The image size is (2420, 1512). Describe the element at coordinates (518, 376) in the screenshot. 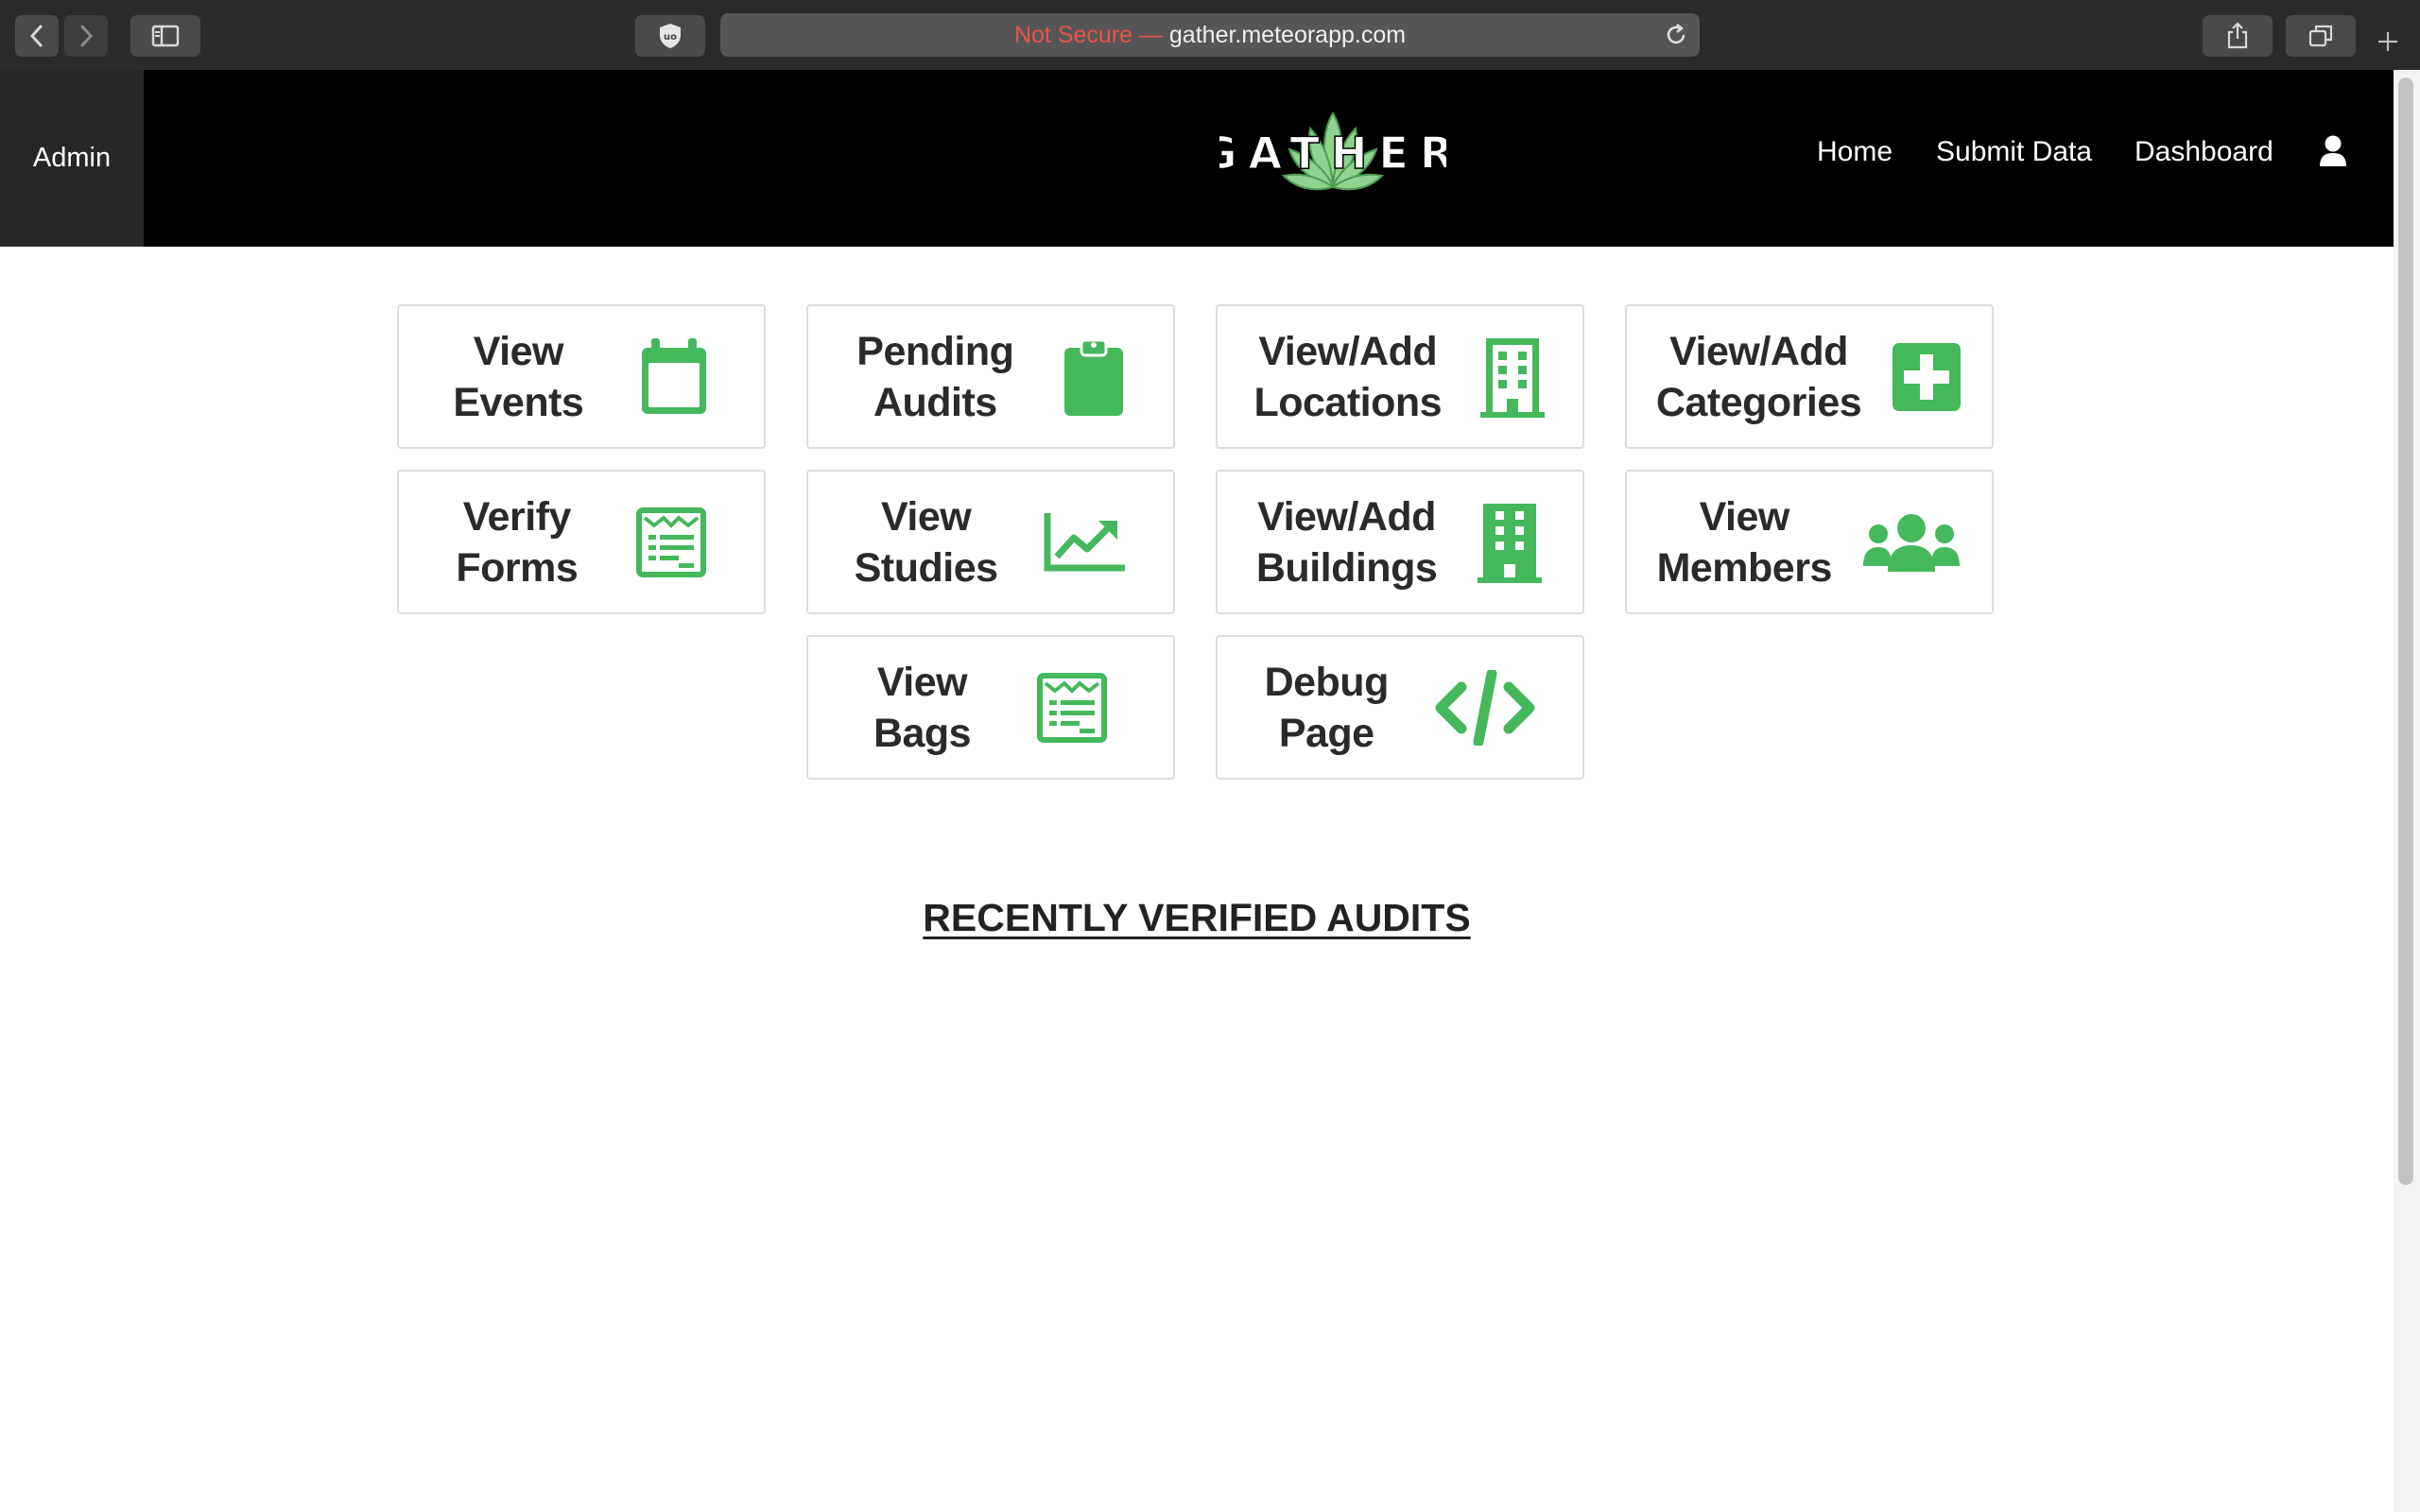

I see `card-label: View Events` at that location.